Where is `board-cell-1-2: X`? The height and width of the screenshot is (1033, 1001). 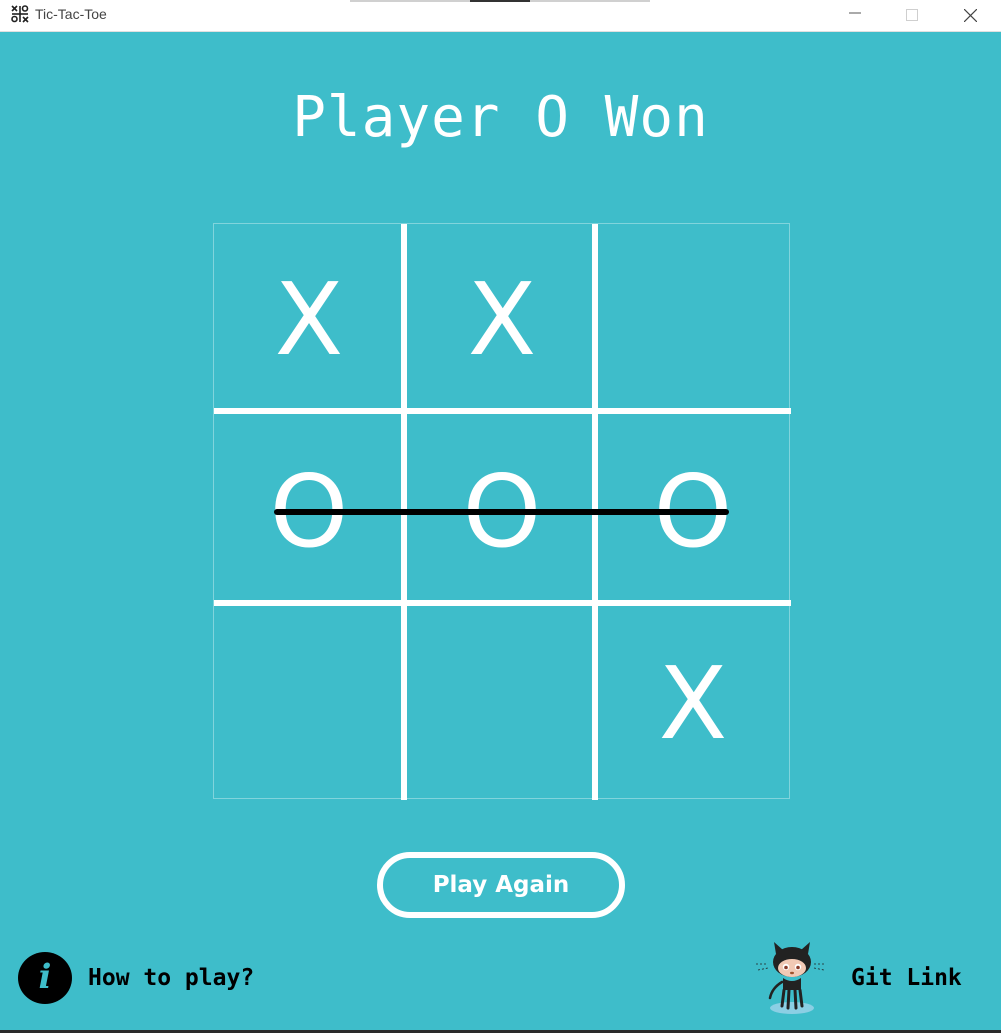 board-cell-1-2: X is located at coordinates (502, 319).